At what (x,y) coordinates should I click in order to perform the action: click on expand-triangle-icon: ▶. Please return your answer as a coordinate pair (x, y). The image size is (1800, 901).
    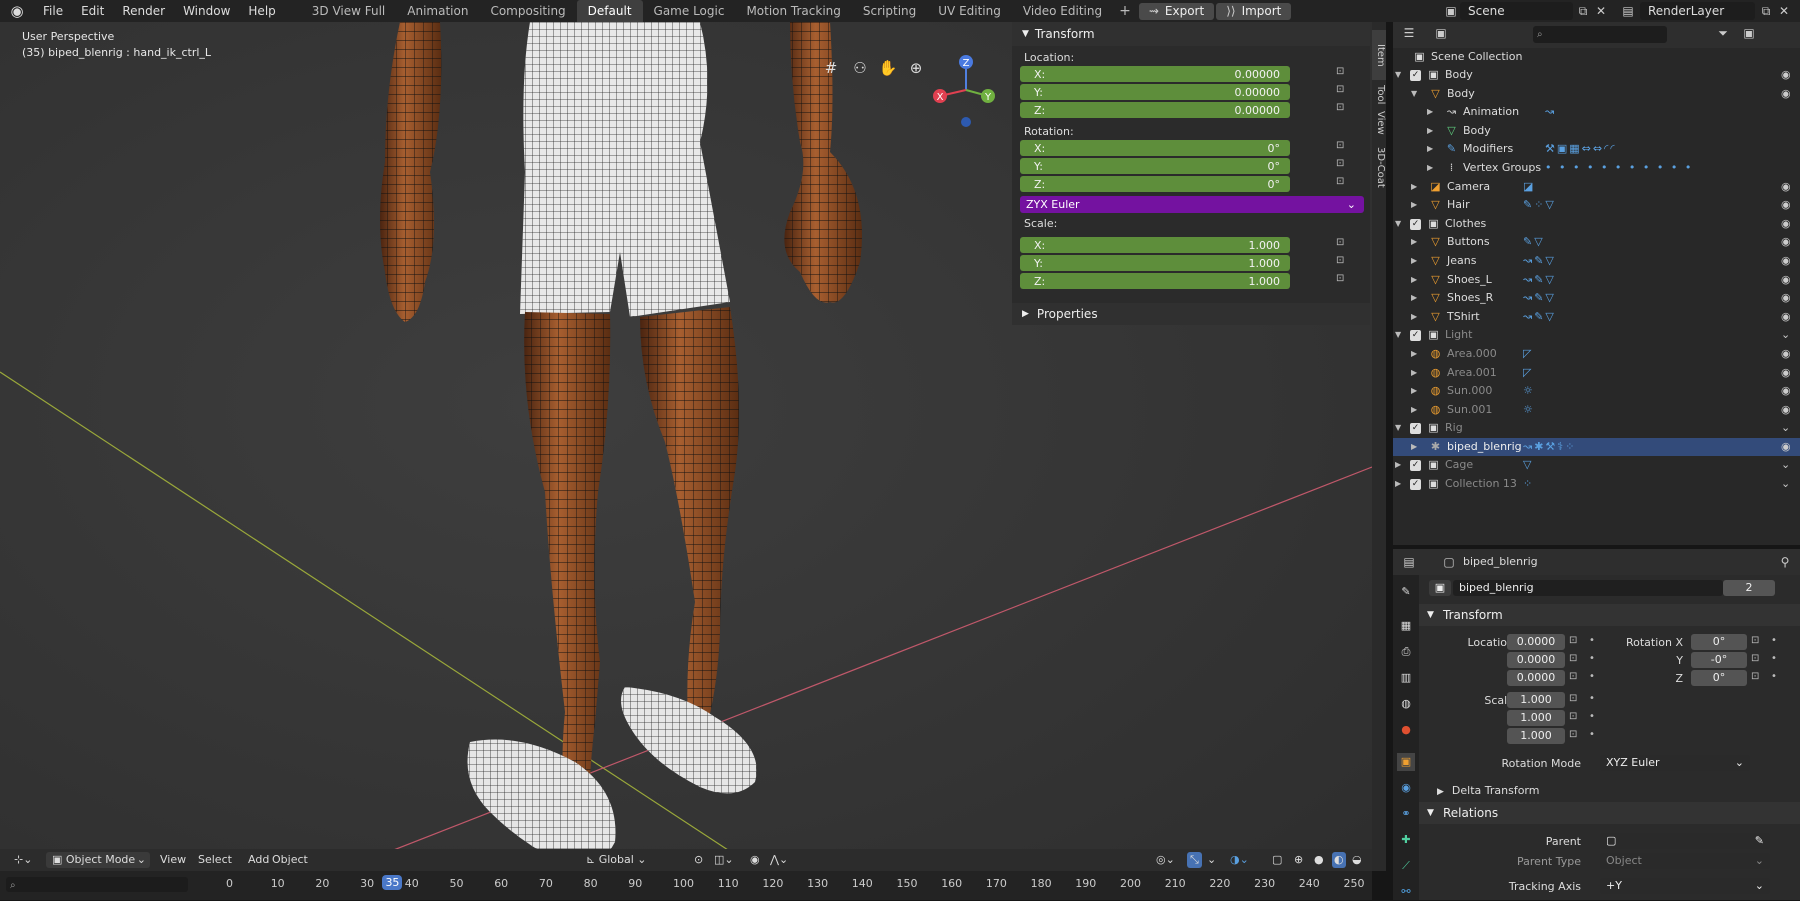
    Looking at the image, I should click on (1398, 484).